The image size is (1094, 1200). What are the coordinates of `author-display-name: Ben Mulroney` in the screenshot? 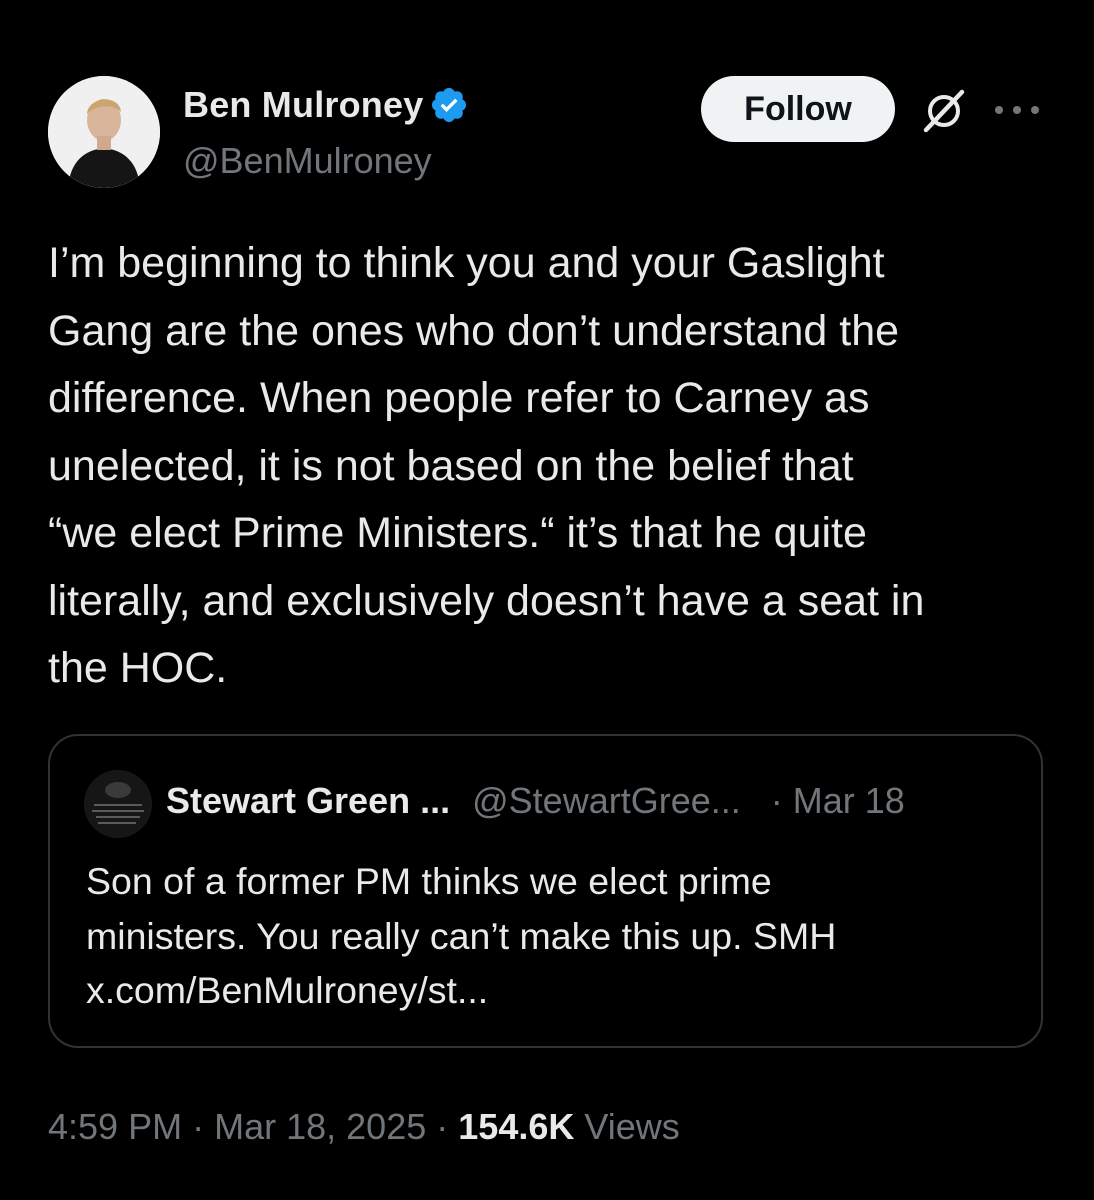 It's located at (303, 105).